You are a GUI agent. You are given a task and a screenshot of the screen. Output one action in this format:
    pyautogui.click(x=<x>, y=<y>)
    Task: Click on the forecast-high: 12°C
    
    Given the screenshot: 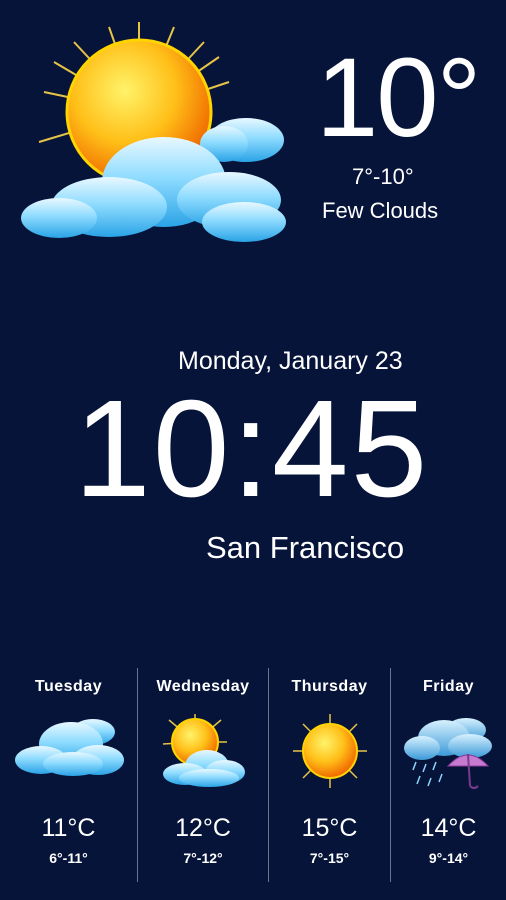 What is the action you would take?
    pyautogui.click(x=203, y=828)
    